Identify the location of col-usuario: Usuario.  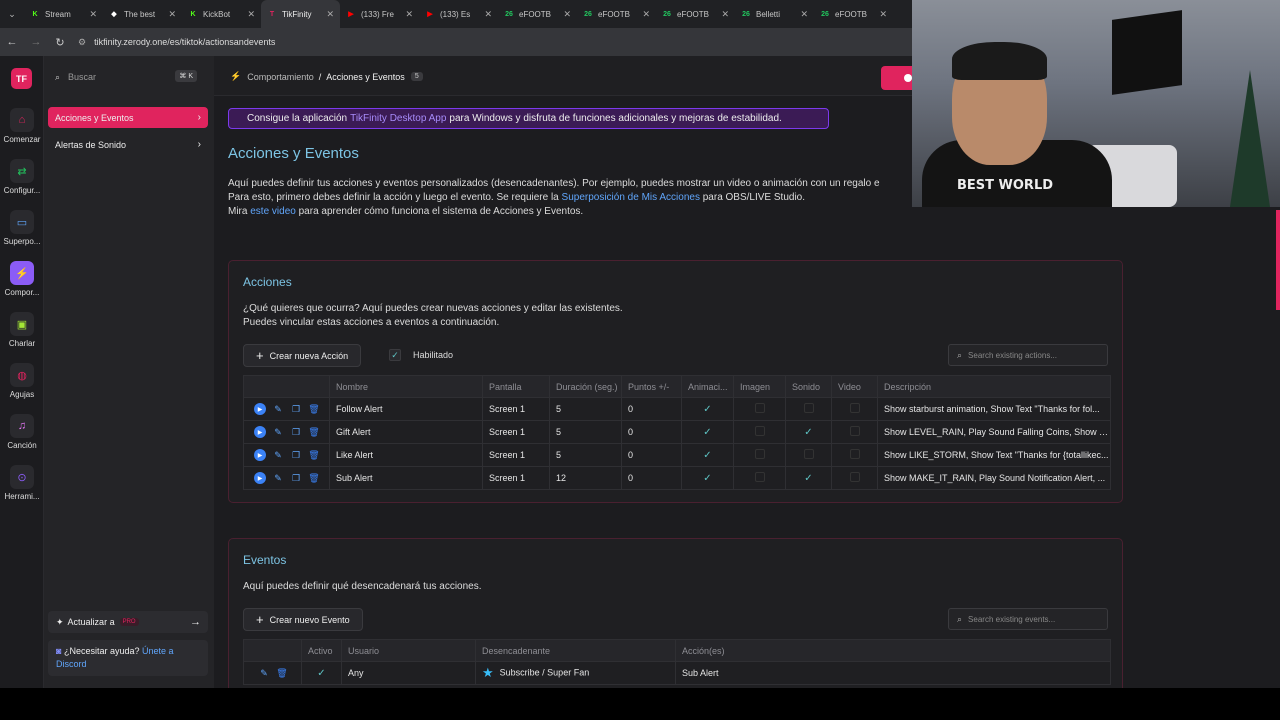
(408, 650).